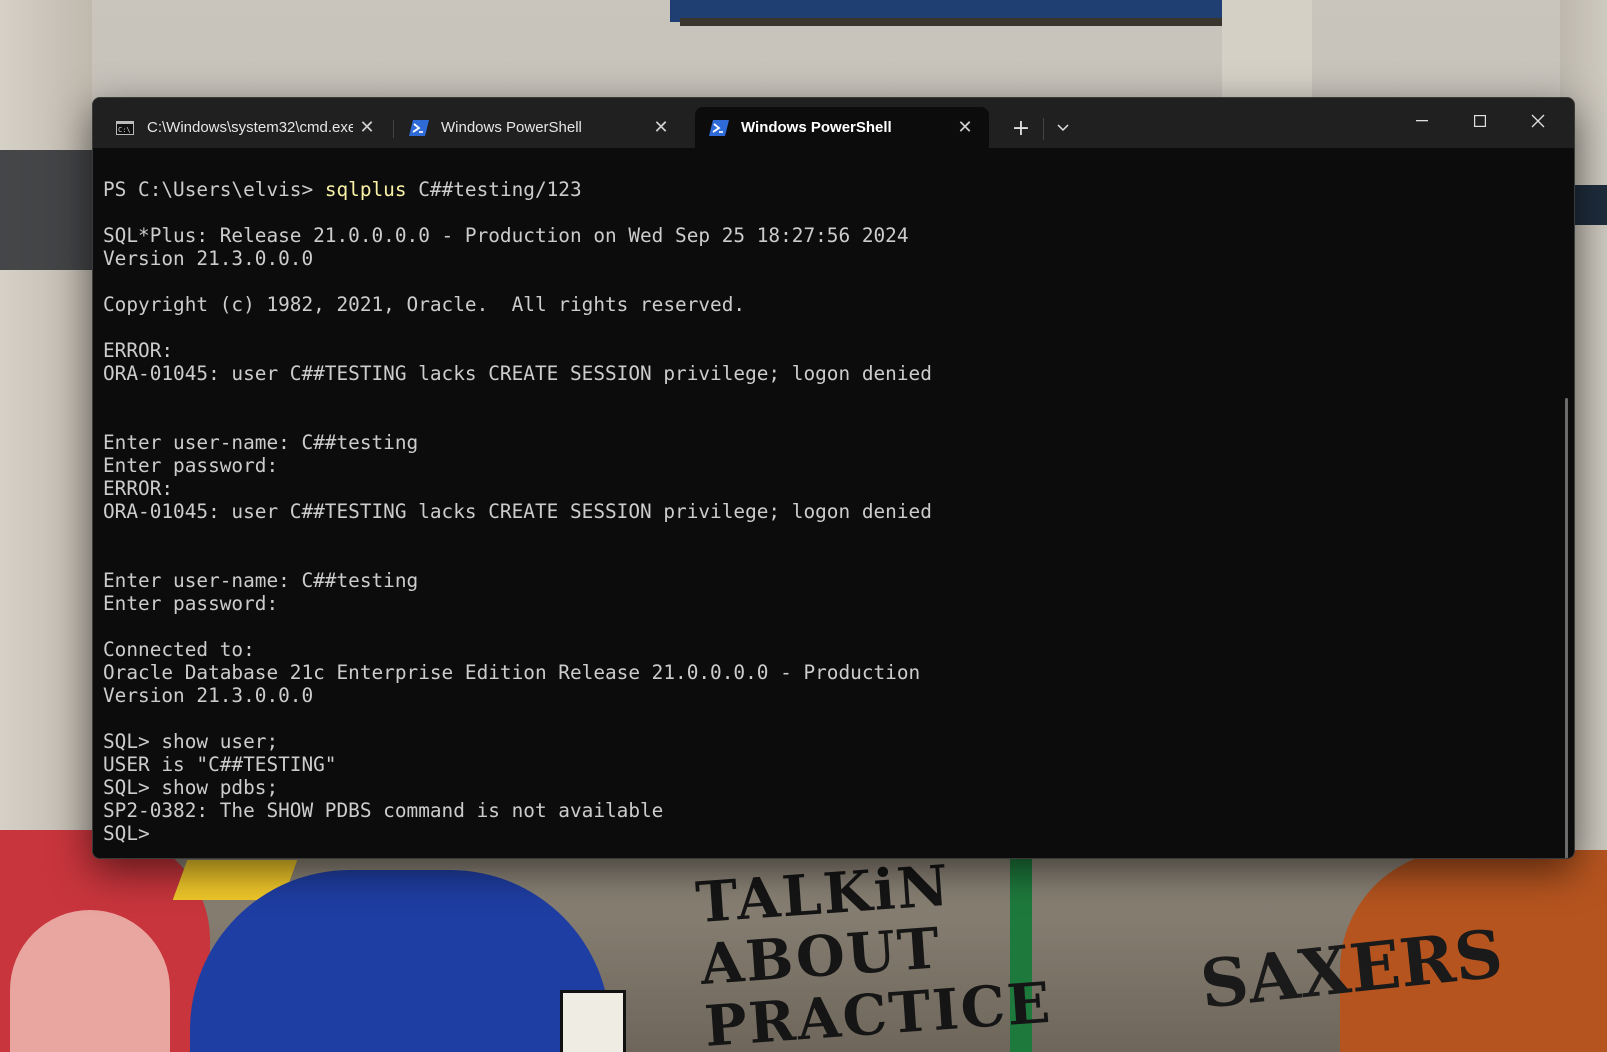 This screenshot has width=1607, height=1052. What do you see at coordinates (220, 764) in the screenshot?
I see `output-line: USER is "C##TESTING"` at bounding box center [220, 764].